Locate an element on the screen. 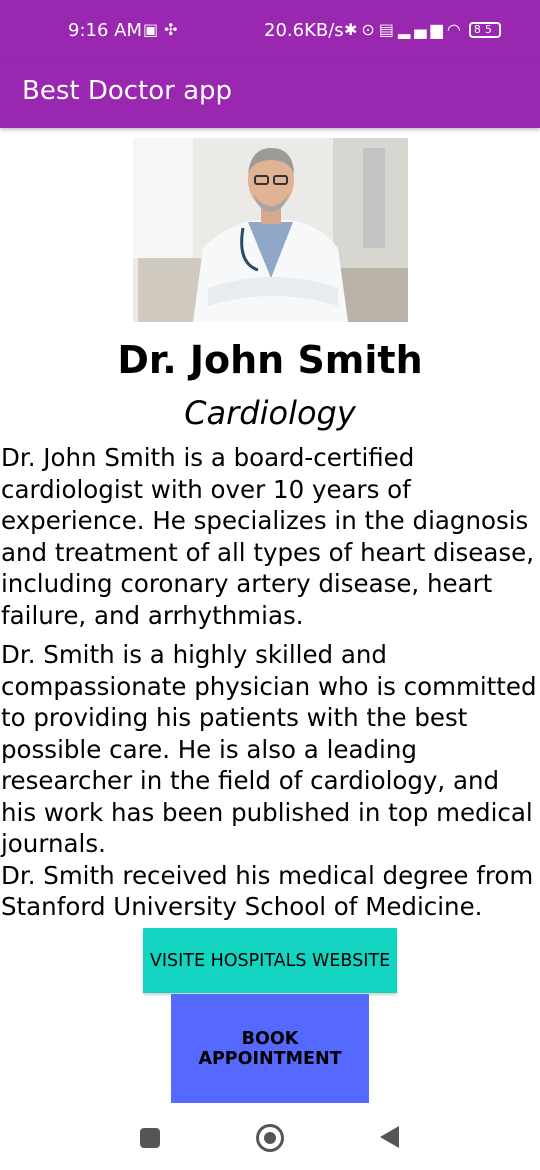  home-icon is located at coordinates (270, 1138).